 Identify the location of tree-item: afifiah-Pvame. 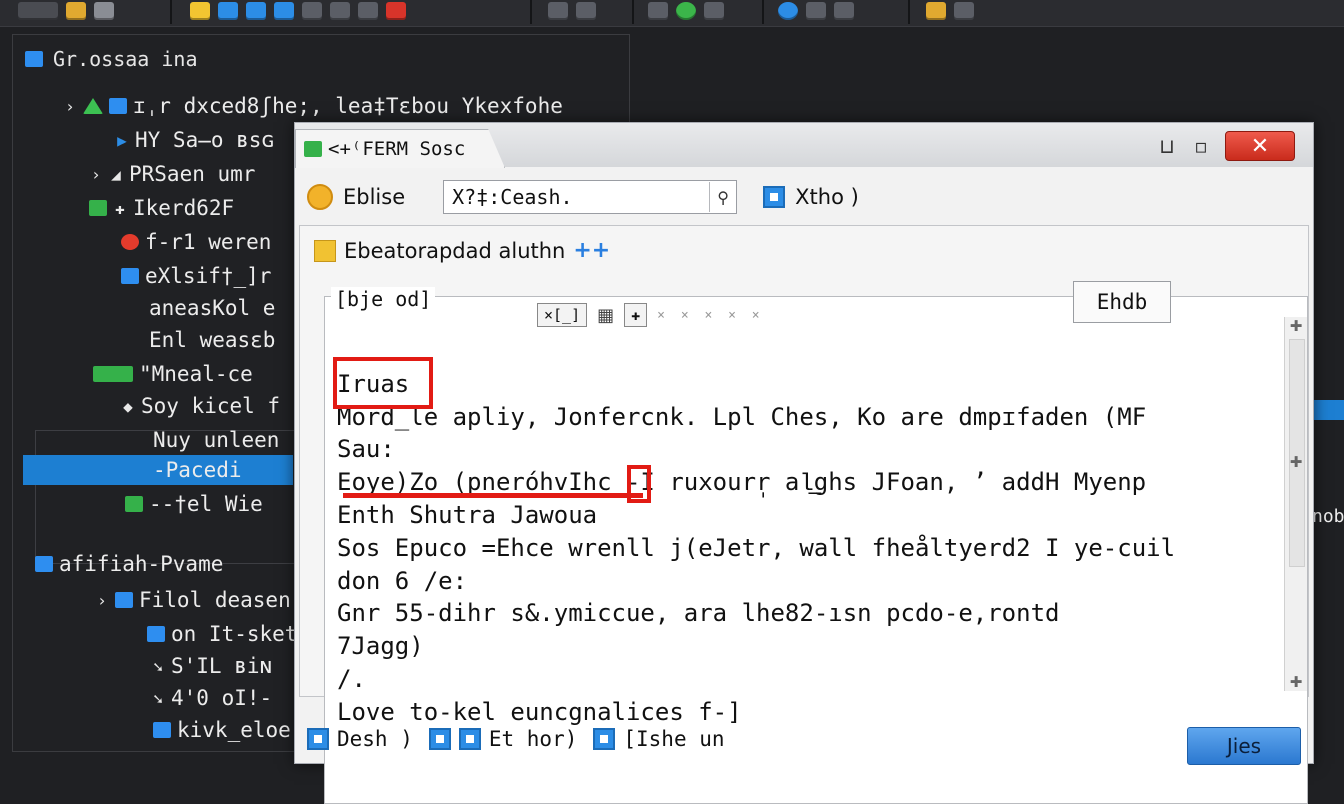
(129, 564).